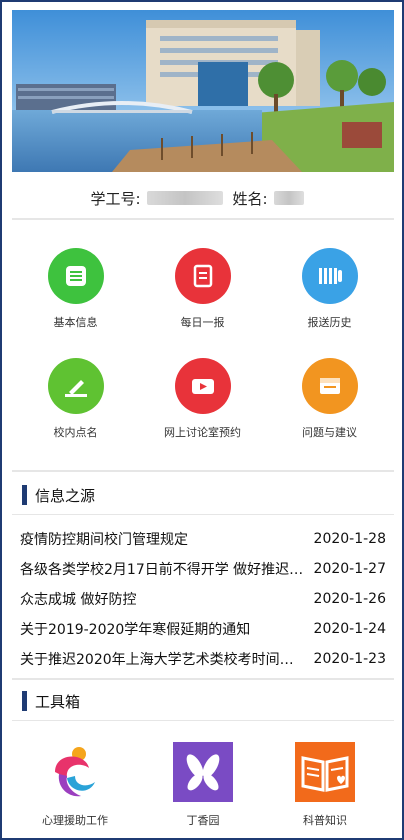  What do you see at coordinates (78, 600) in the screenshot?
I see `news-title: 众志成城 做好防控` at bounding box center [78, 600].